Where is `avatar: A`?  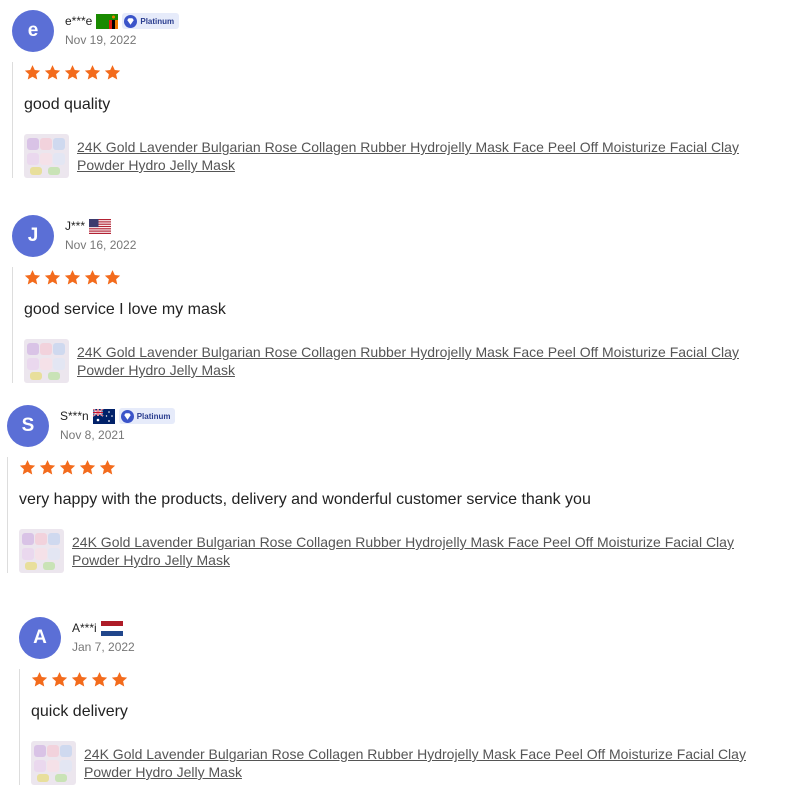 avatar: A is located at coordinates (40, 638).